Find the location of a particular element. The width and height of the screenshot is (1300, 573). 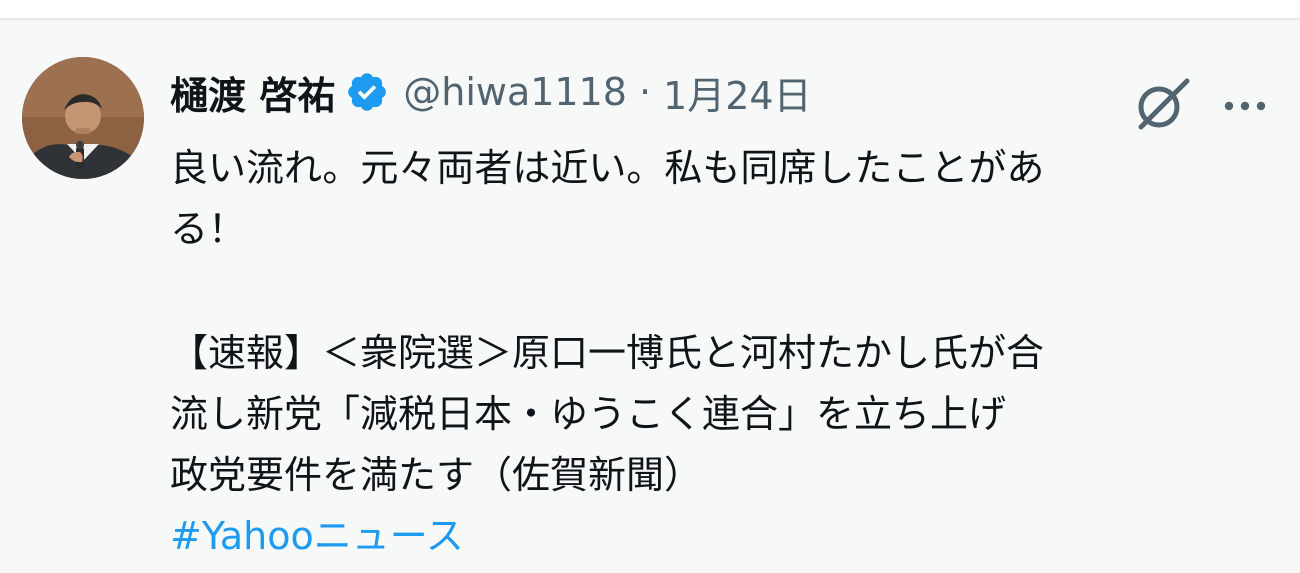

tweet-text-line: 政党要件を満たす（佐賀新聞） is located at coordinates (436, 475).